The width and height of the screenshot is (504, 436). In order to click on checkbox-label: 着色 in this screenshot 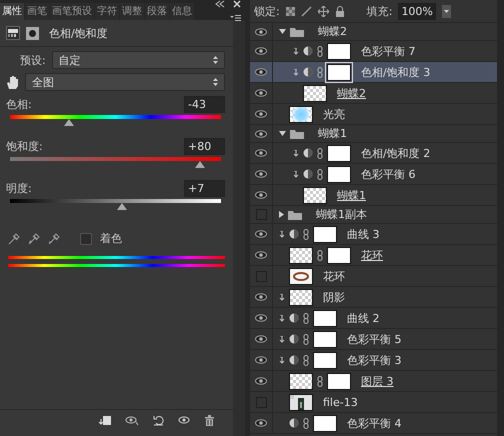, I will do `click(111, 238)`.